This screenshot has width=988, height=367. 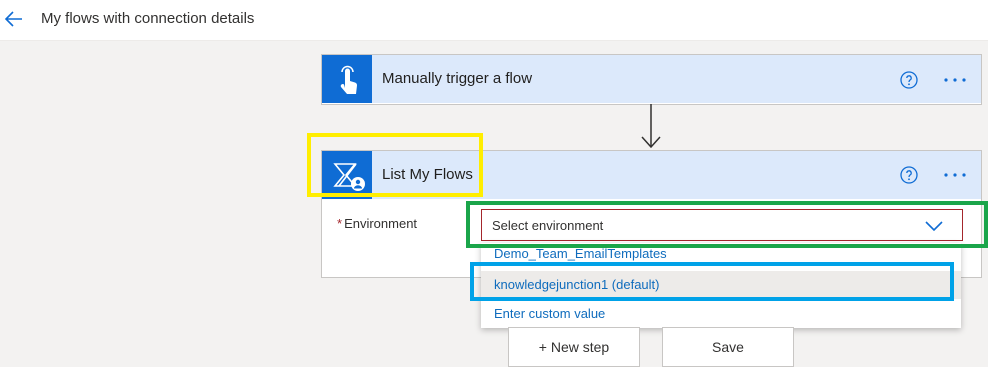 I want to click on save-button: Save, so click(x=728, y=347).